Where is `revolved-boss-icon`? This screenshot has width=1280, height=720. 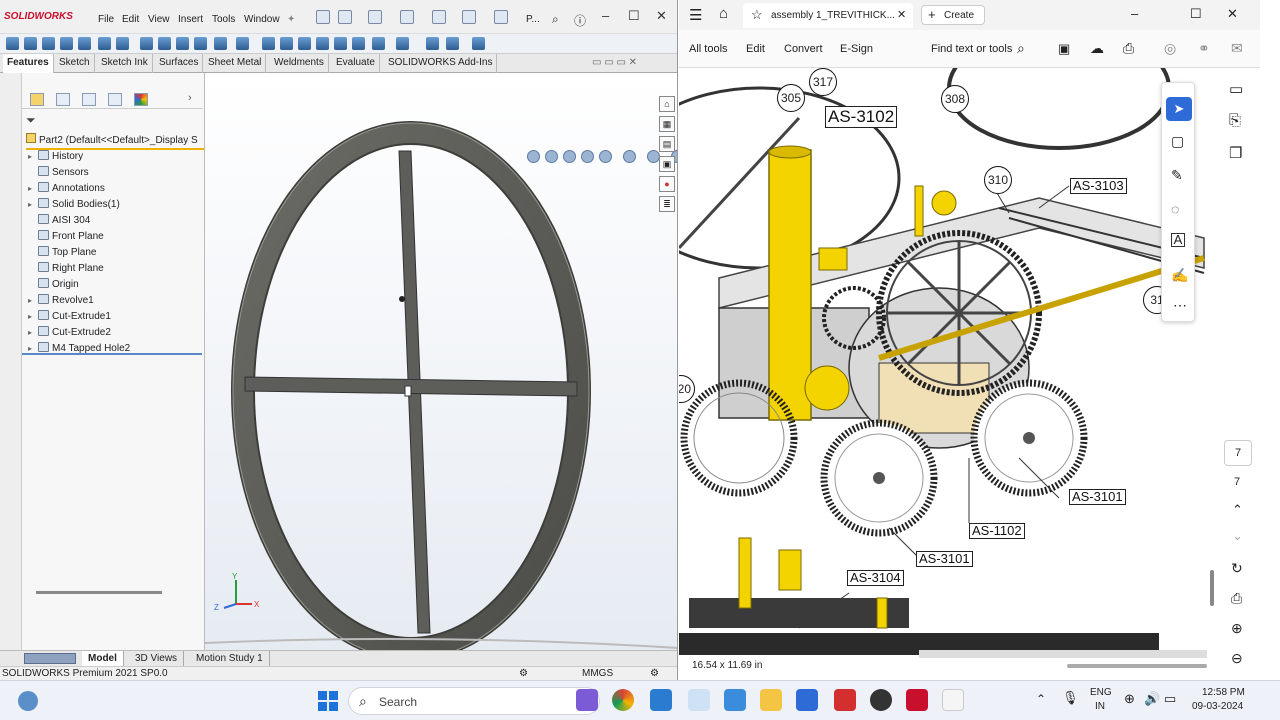 revolved-boss-icon is located at coordinates (30, 43).